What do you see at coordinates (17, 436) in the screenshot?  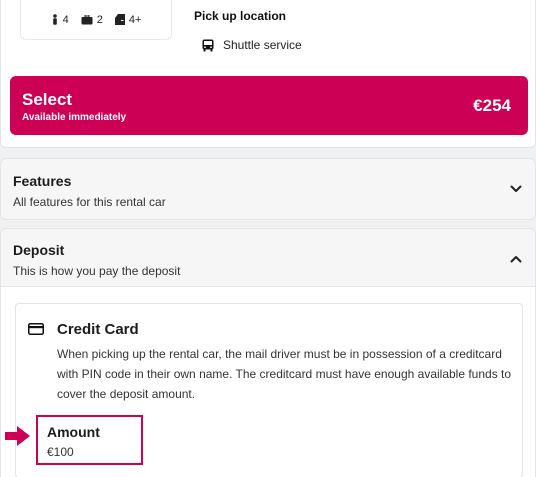 I see `pointer-arrow-icon` at bounding box center [17, 436].